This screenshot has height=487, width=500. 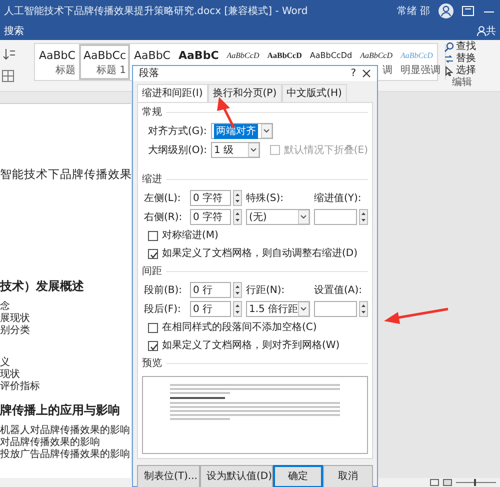 I want to click on tell-me-field: 搜索, so click(x=240, y=31).